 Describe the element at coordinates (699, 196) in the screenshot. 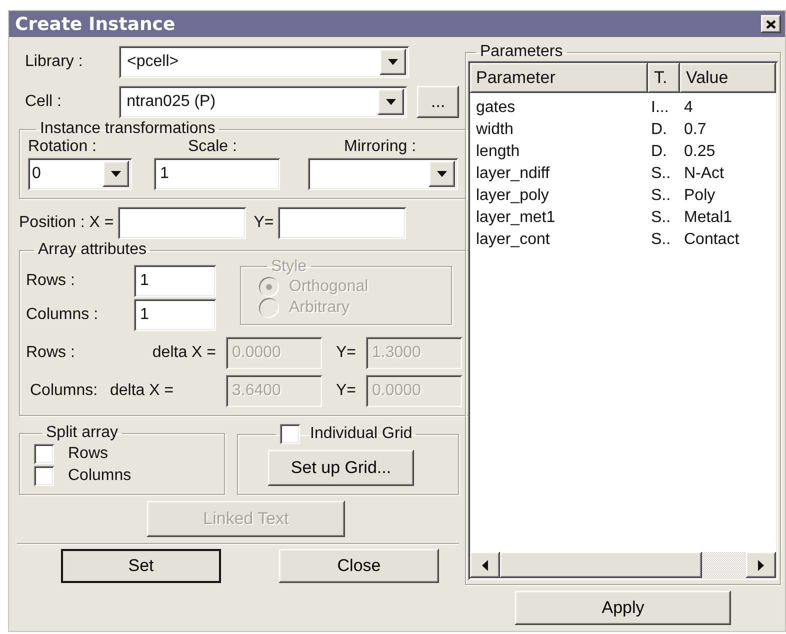

I see `table-cell-text: Poly` at that location.